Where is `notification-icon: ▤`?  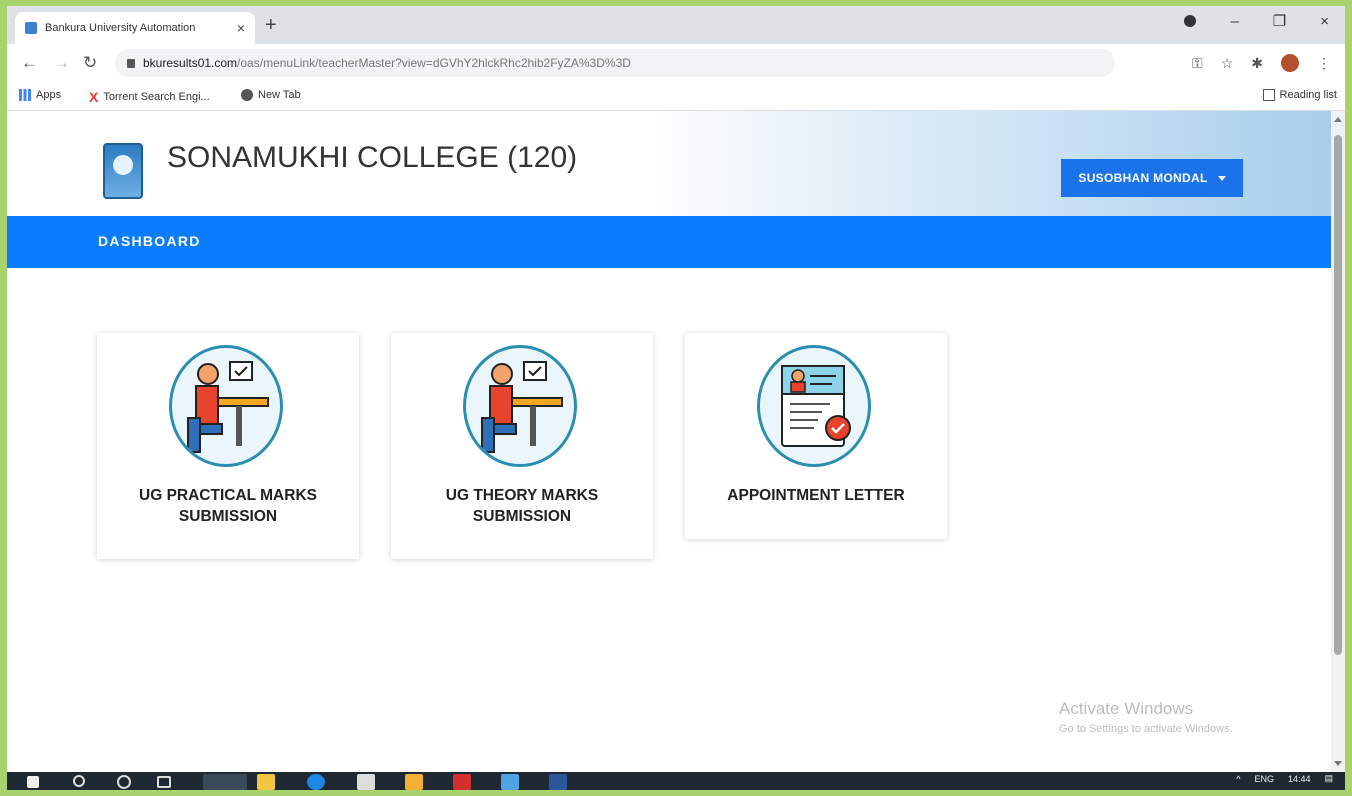
notification-icon: ▤ is located at coordinates (1328, 778).